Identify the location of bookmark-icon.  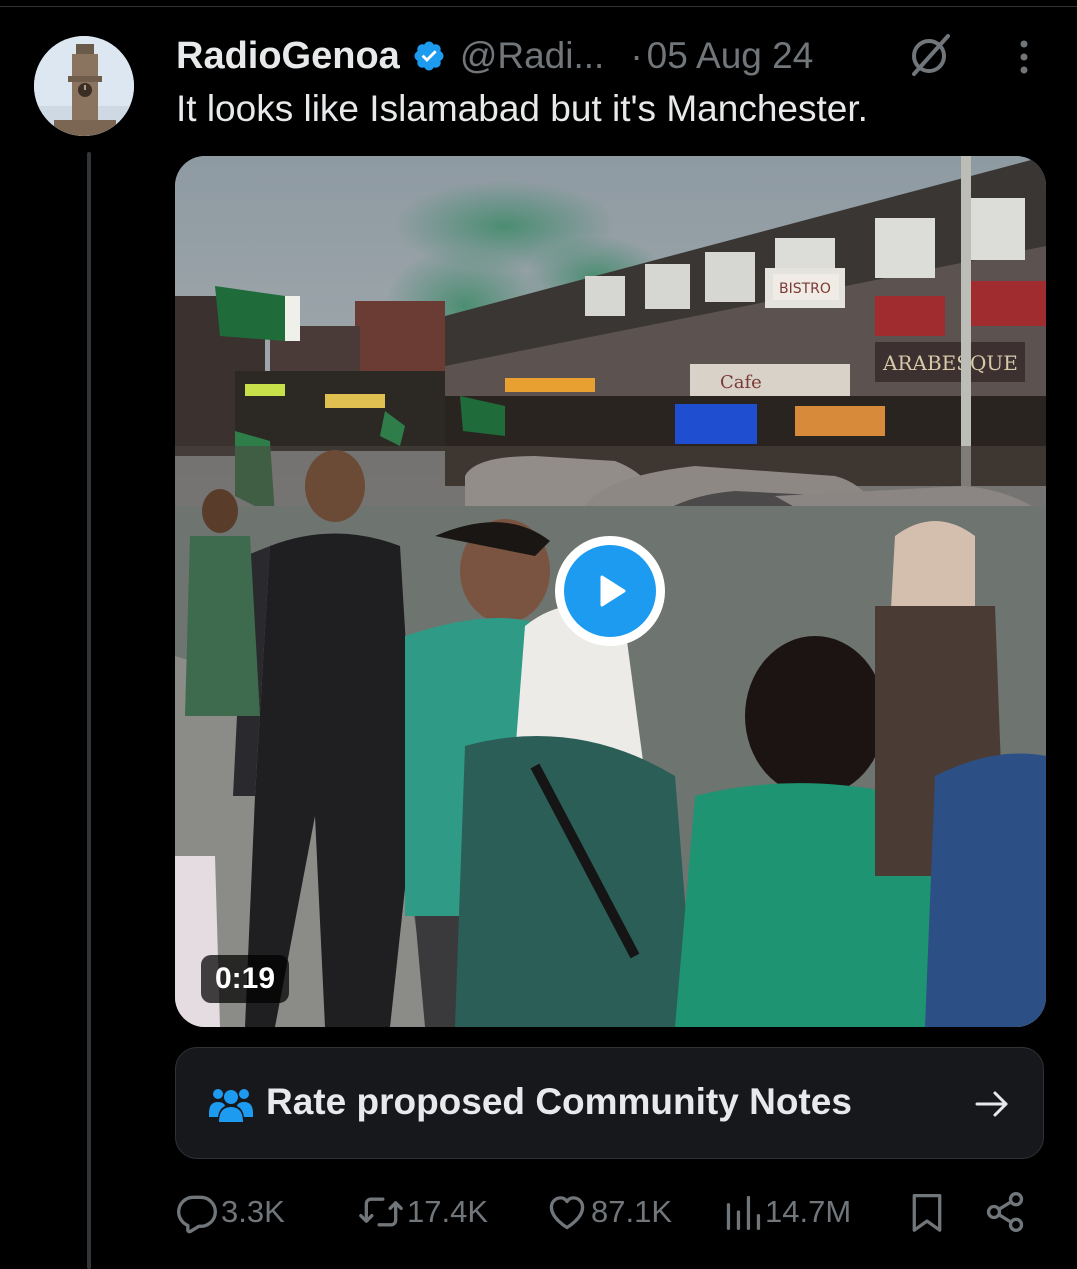
(927, 1212).